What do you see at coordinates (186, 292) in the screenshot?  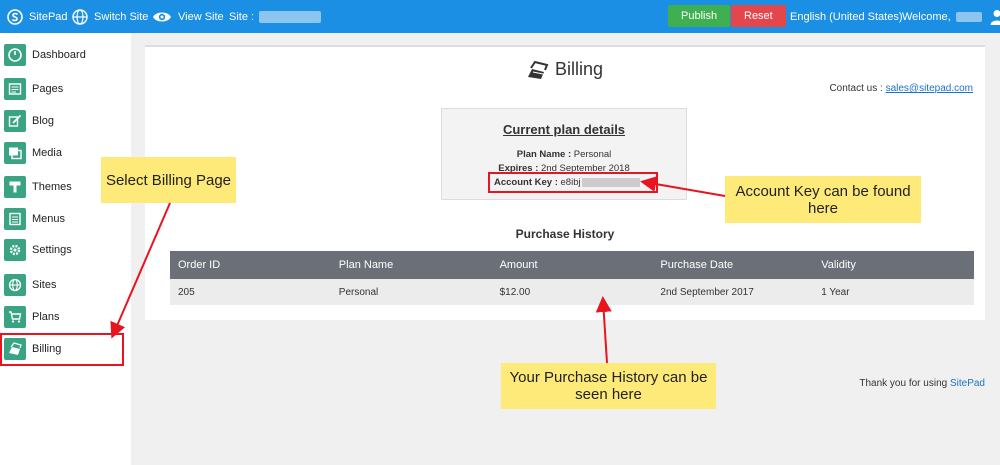 I see `order-id-cell: 205` at bounding box center [186, 292].